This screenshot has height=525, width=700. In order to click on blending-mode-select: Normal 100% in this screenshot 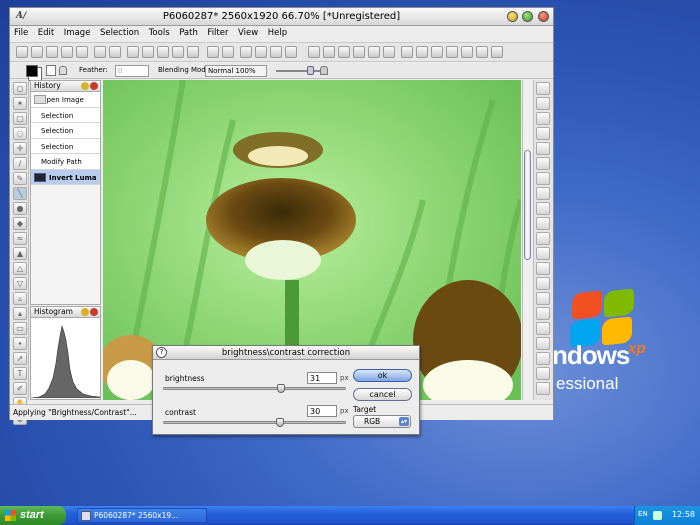, I will do `click(236, 71)`.